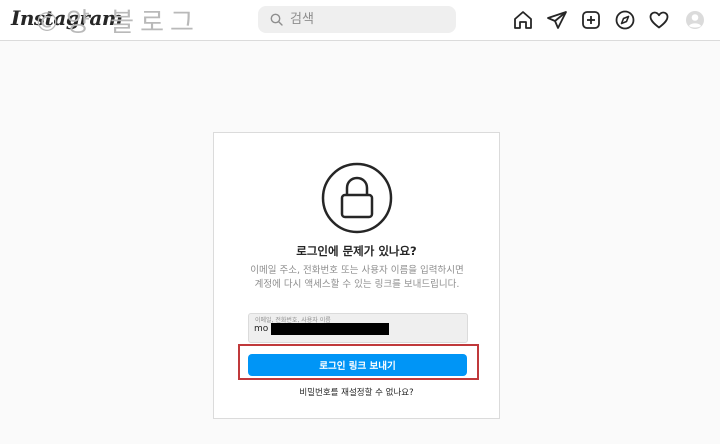 This screenshot has height=444, width=720. What do you see at coordinates (370, 19) in the screenshot?
I see `search-input` at bounding box center [370, 19].